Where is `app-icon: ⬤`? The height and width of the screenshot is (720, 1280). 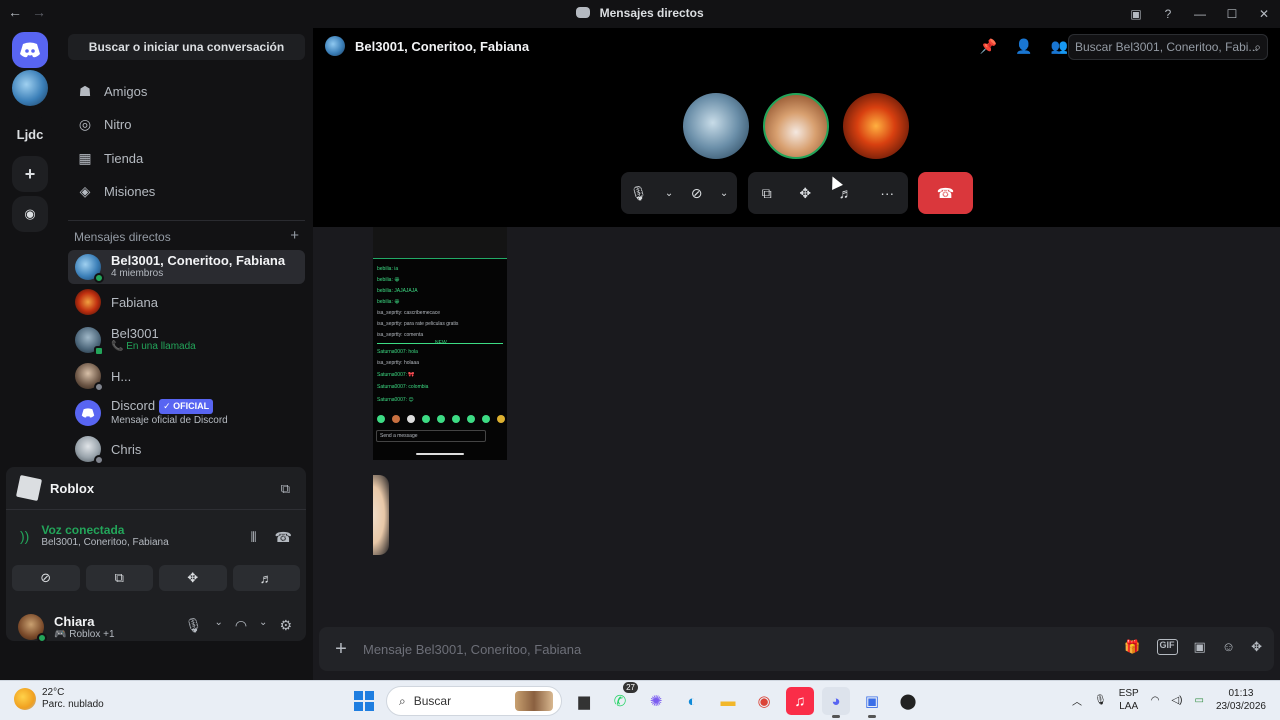 app-icon: ⬤ is located at coordinates (908, 701).